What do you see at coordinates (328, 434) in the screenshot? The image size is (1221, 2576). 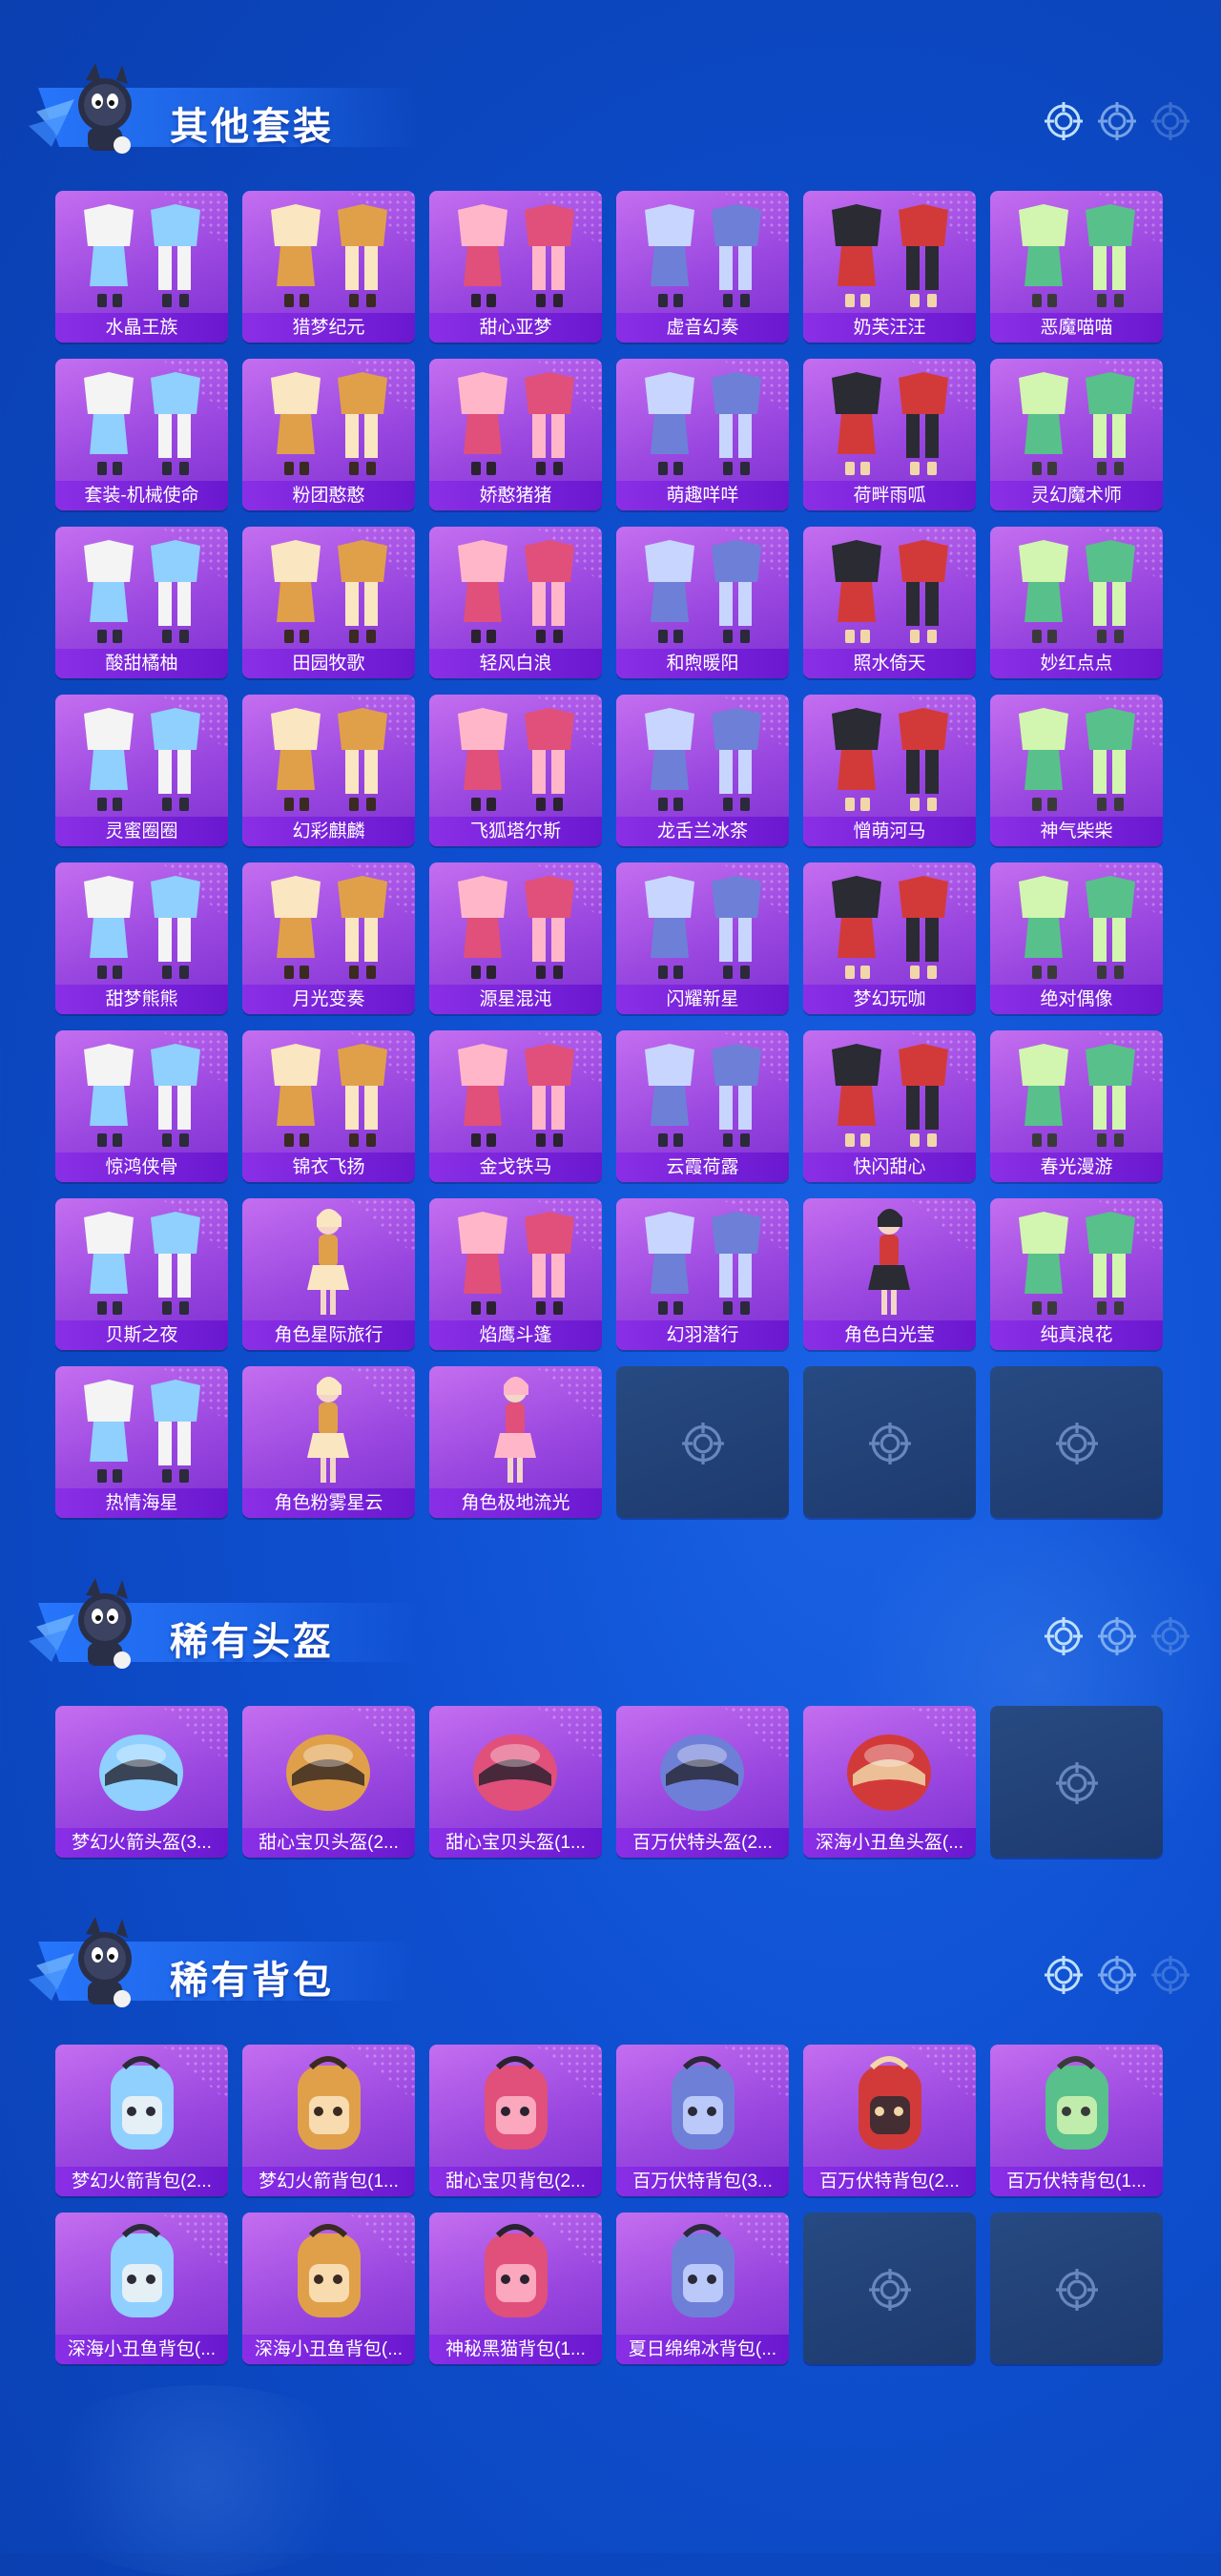 I see `item-tile: 粉团憨憨` at bounding box center [328, 434].